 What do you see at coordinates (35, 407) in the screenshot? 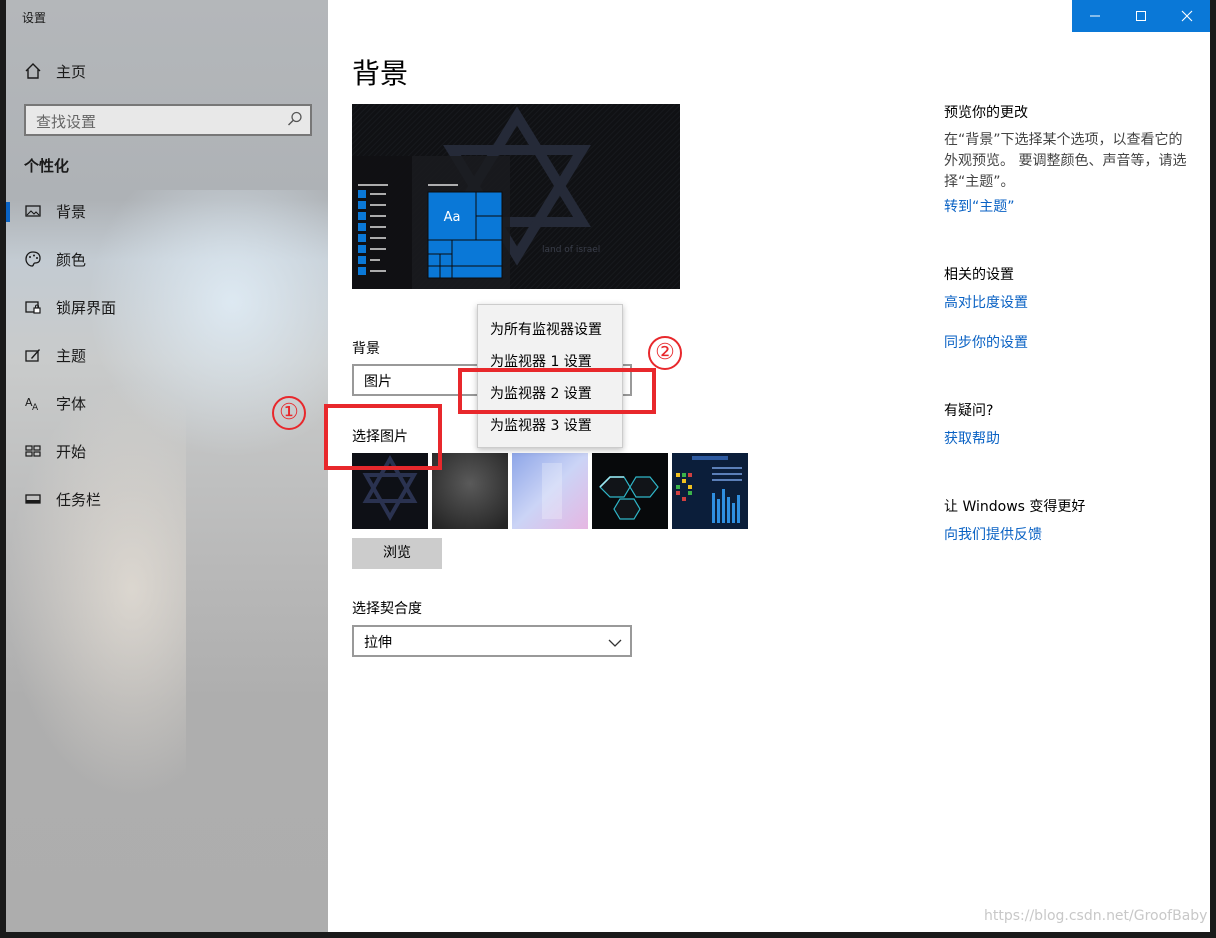
I see `svg-text: A` at bounding box center [35, 407].